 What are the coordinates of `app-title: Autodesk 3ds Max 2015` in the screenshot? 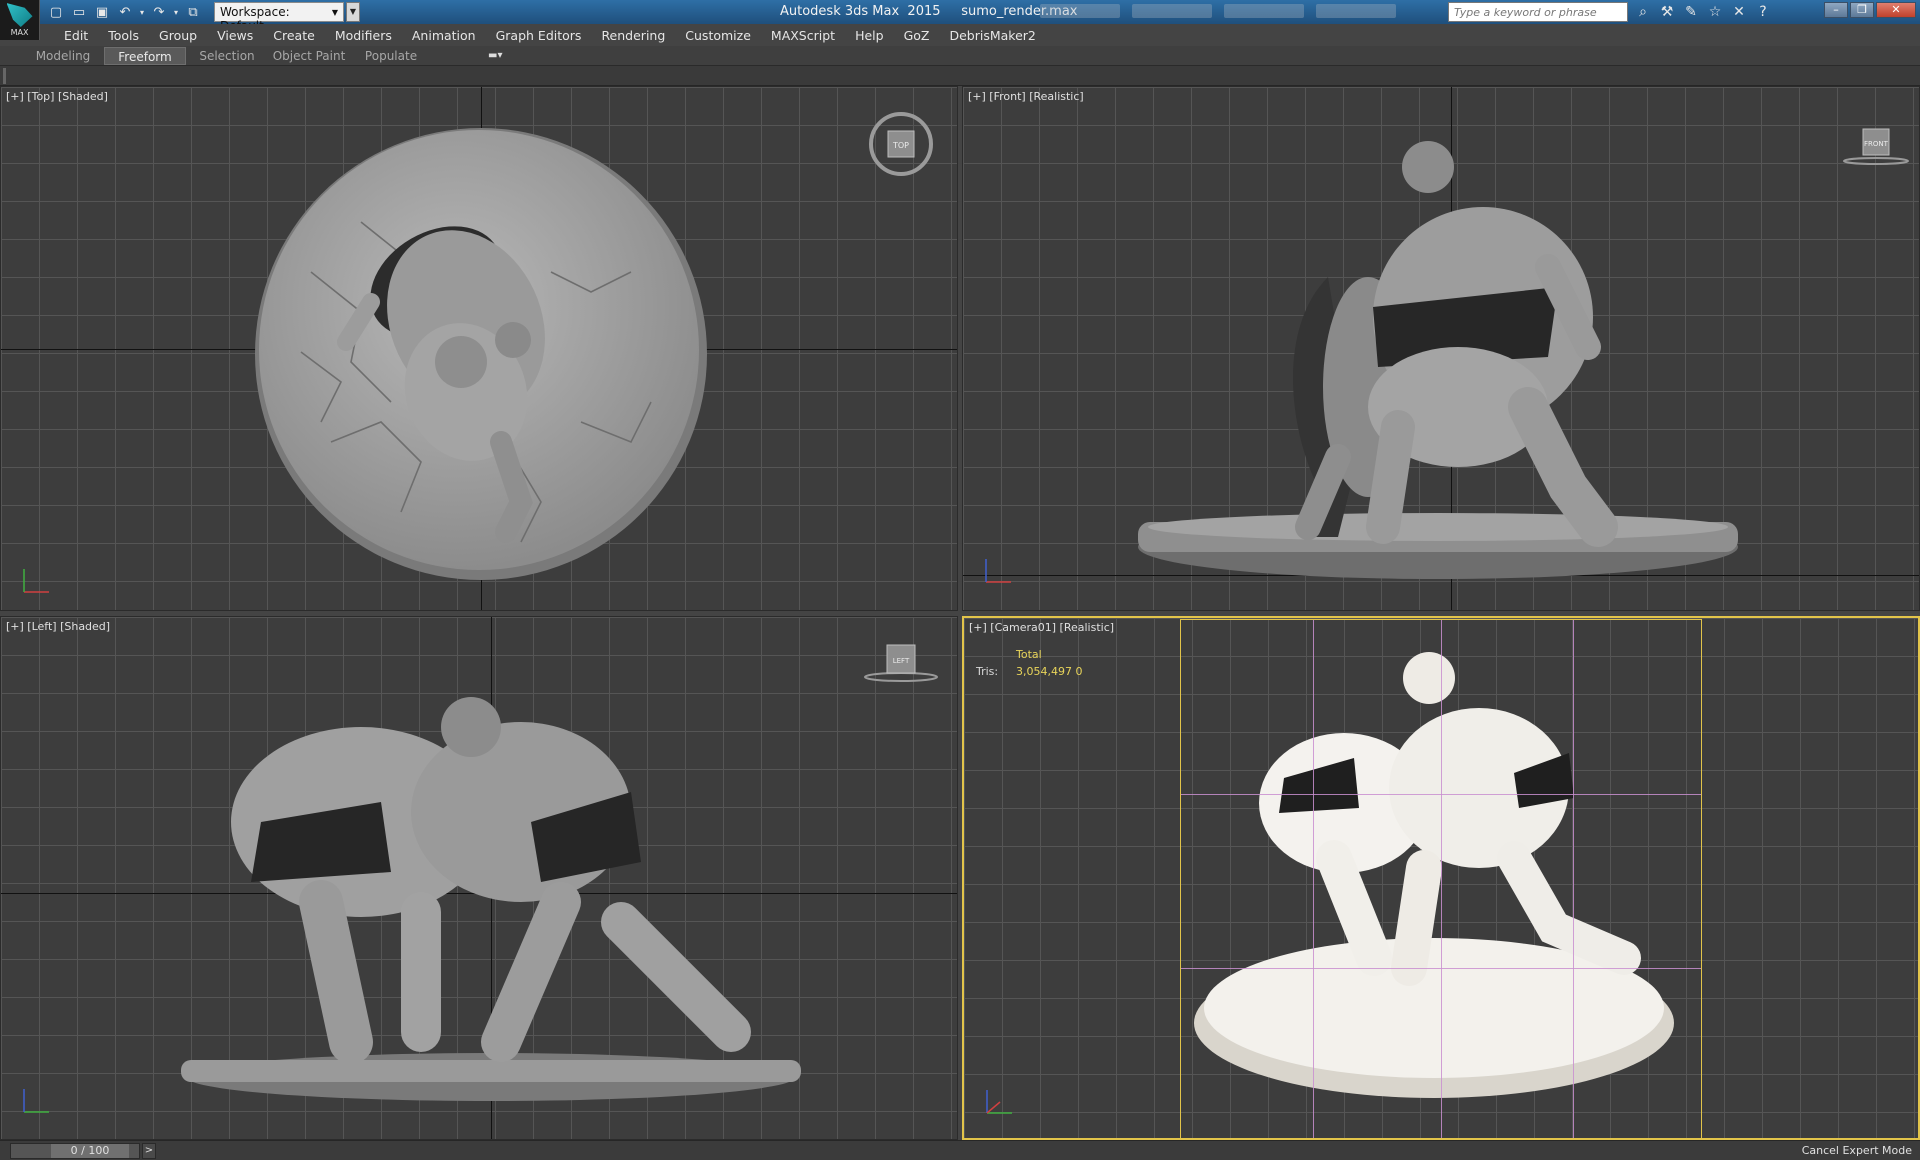 It's located at (860, 11).